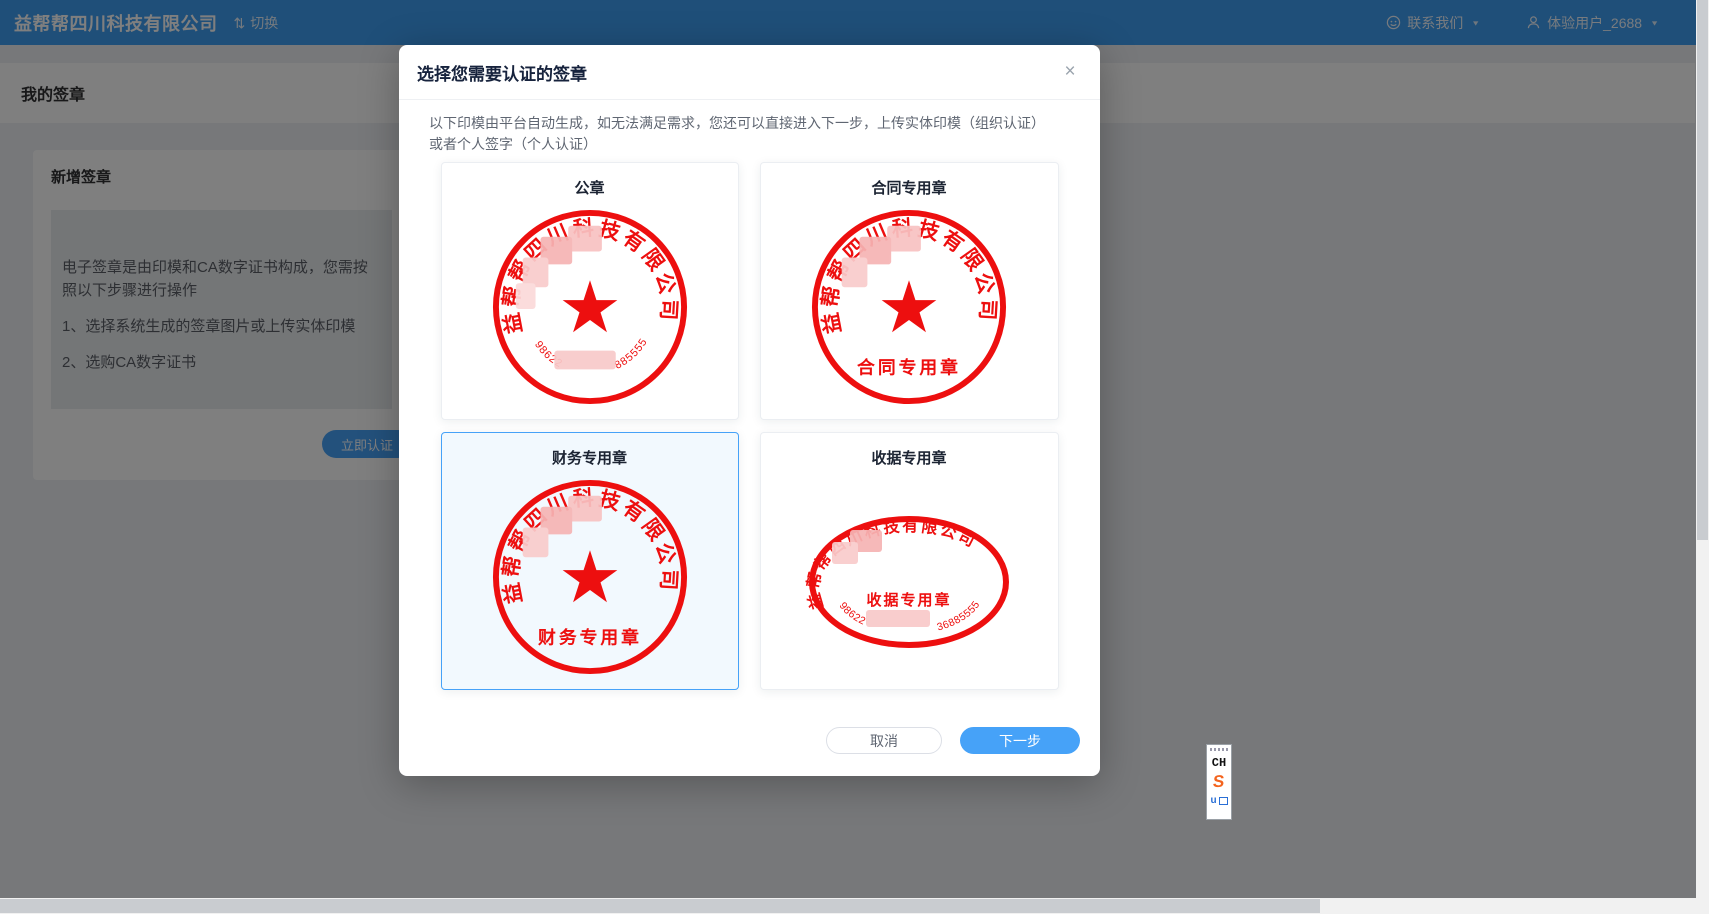  What do you see at coordinates (908, 600) in the screenshot?
I see `svg-text: 收据专用章` at bounding box center [908, 600].